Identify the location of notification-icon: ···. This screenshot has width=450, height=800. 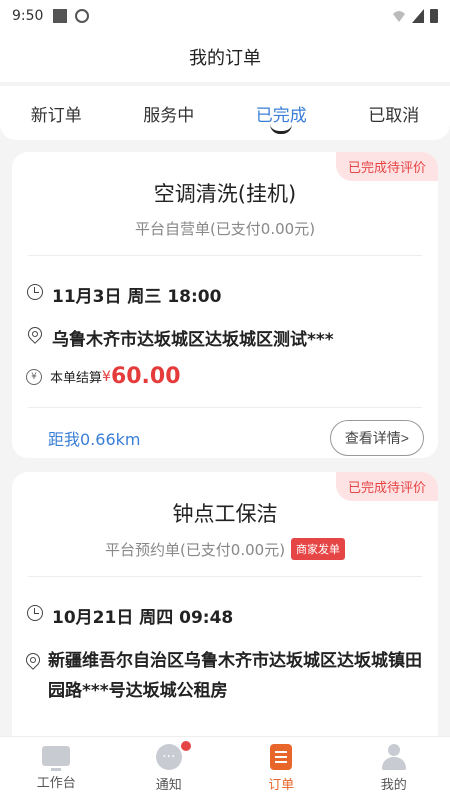
(168, 757).